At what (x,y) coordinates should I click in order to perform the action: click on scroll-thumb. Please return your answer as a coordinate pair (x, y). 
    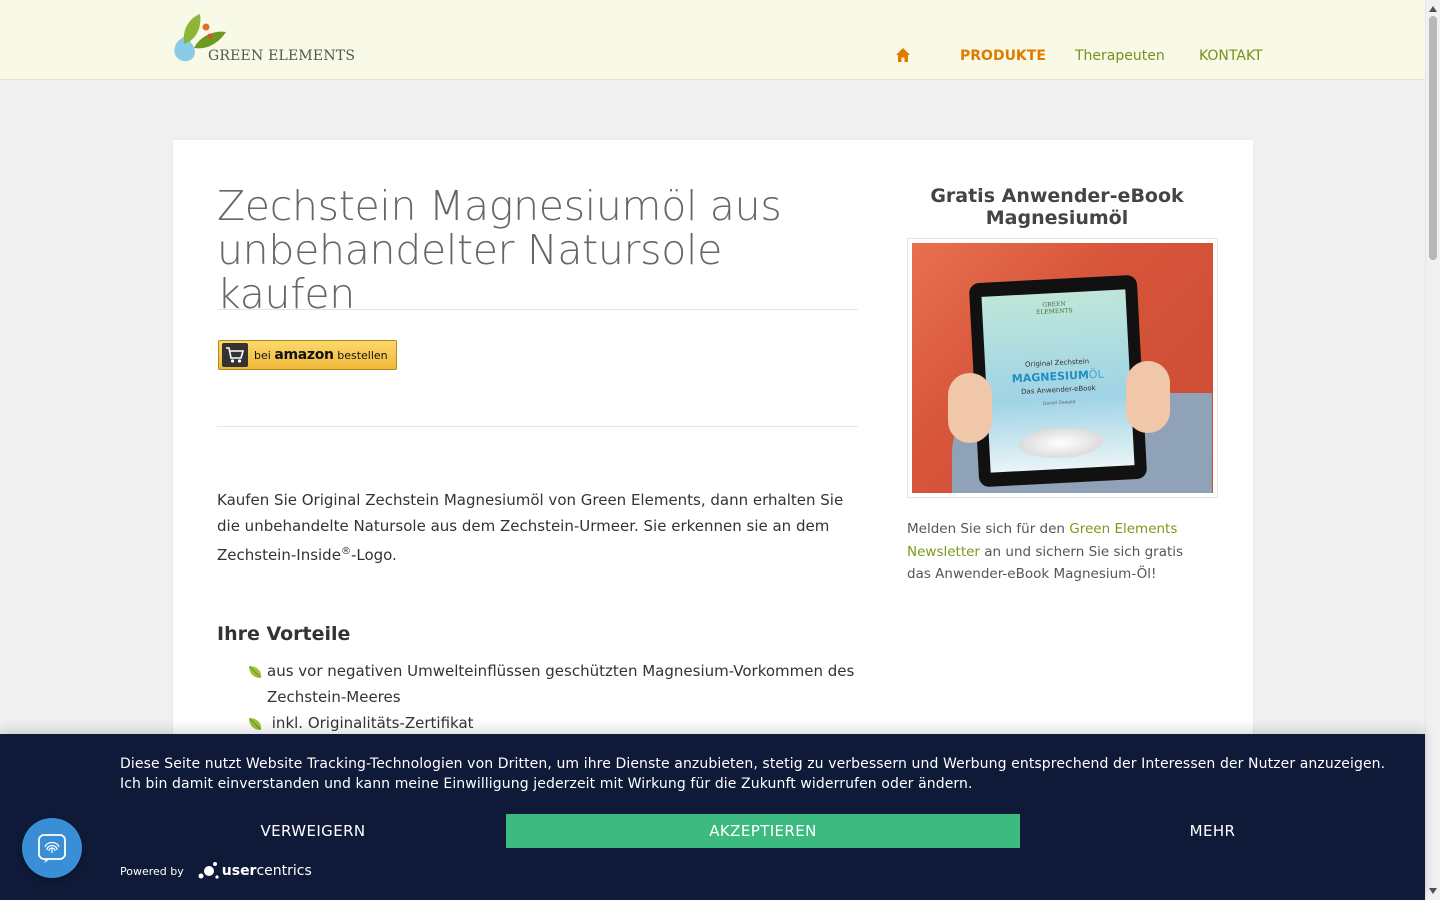
    Looking at the image, I should click on (1433, 138).